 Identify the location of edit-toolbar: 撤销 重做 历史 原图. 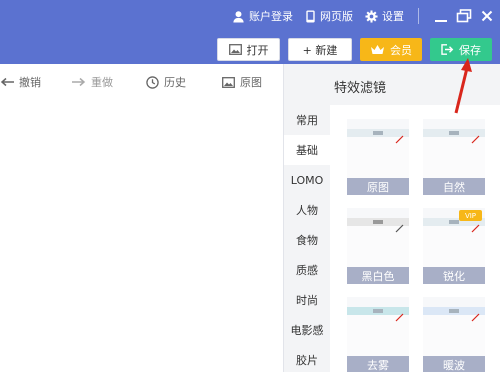
(141, 81).